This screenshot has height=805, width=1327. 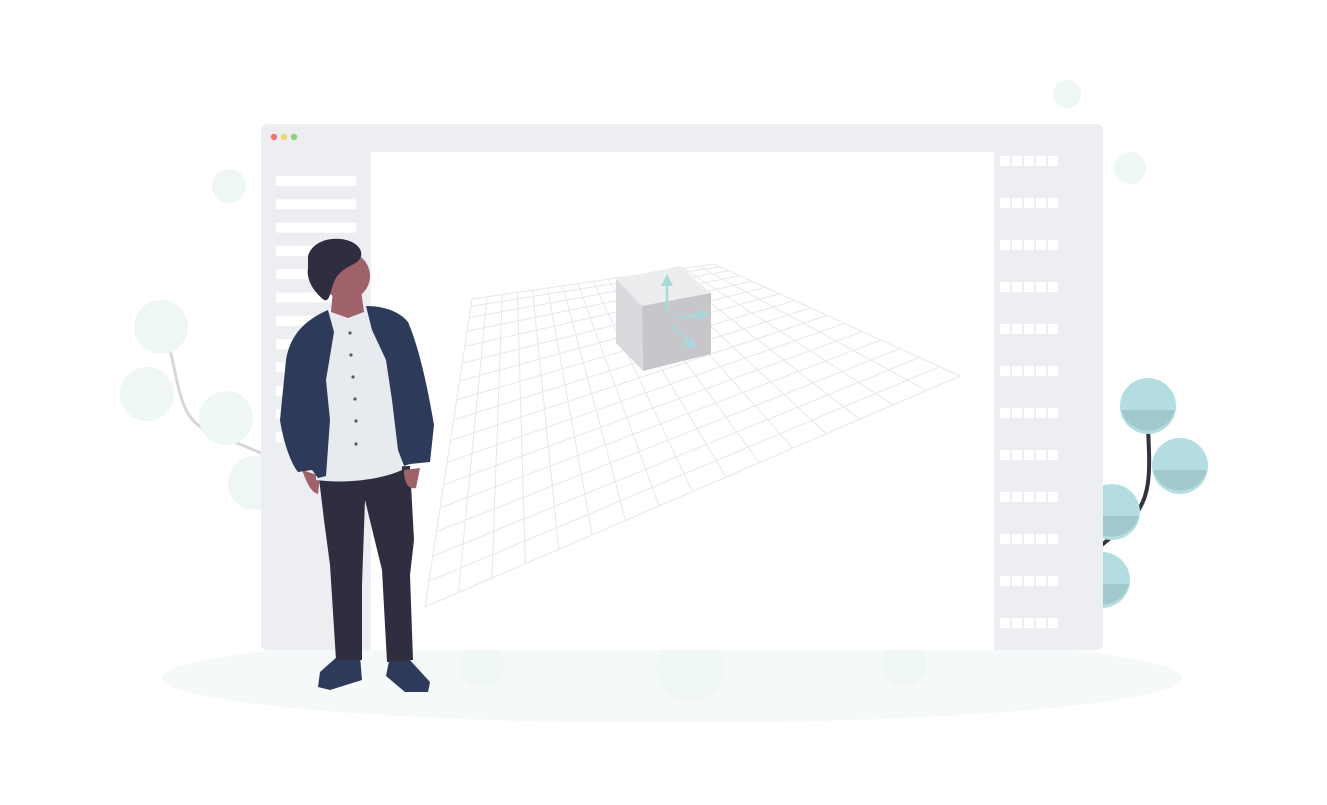 What do you see at coordinates (284, 137) in the screenshot?
I see `minimize-dot` at bounding box center [284, 137].